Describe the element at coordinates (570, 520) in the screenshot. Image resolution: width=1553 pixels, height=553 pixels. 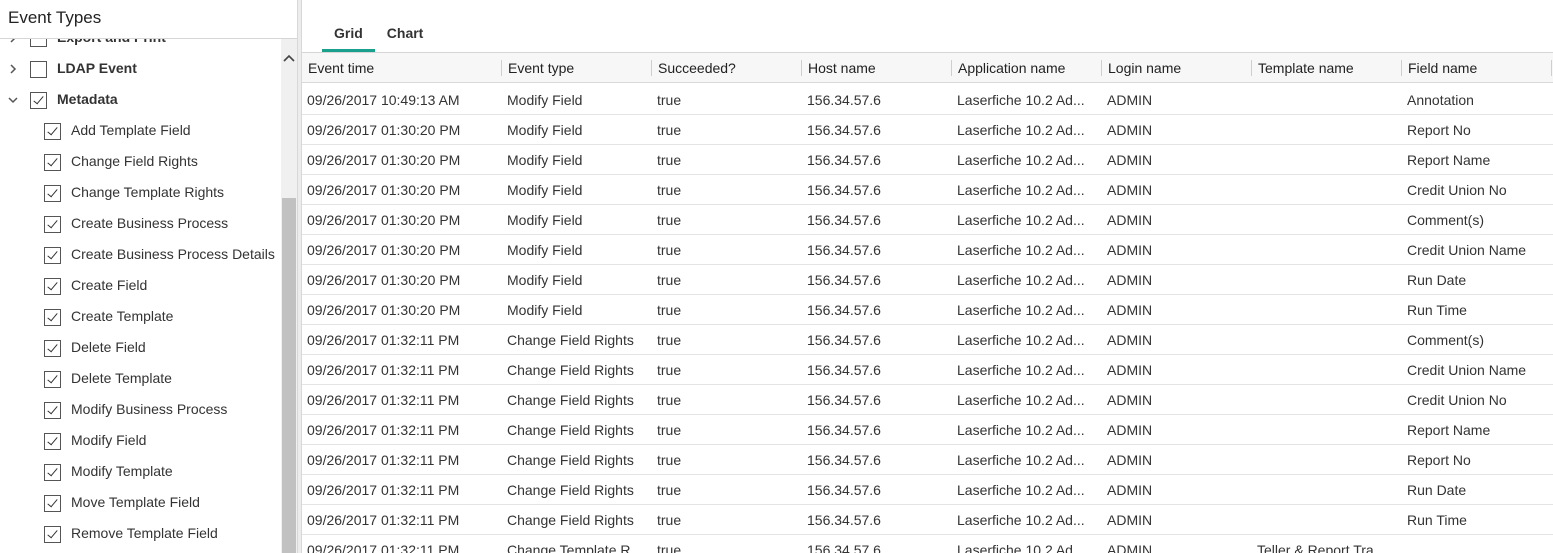
I see `table-cell: Change Field Rights` at that location.